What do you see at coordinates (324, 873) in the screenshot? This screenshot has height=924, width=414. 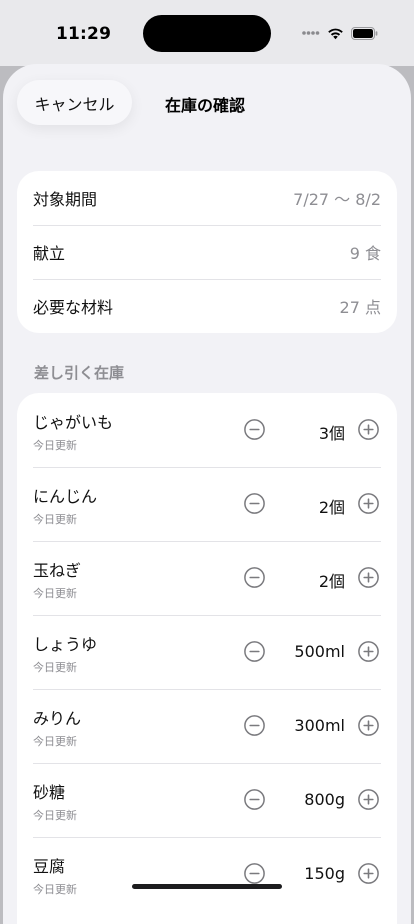 I see `item-quantity: 150g` at bounding box center [324, 873].